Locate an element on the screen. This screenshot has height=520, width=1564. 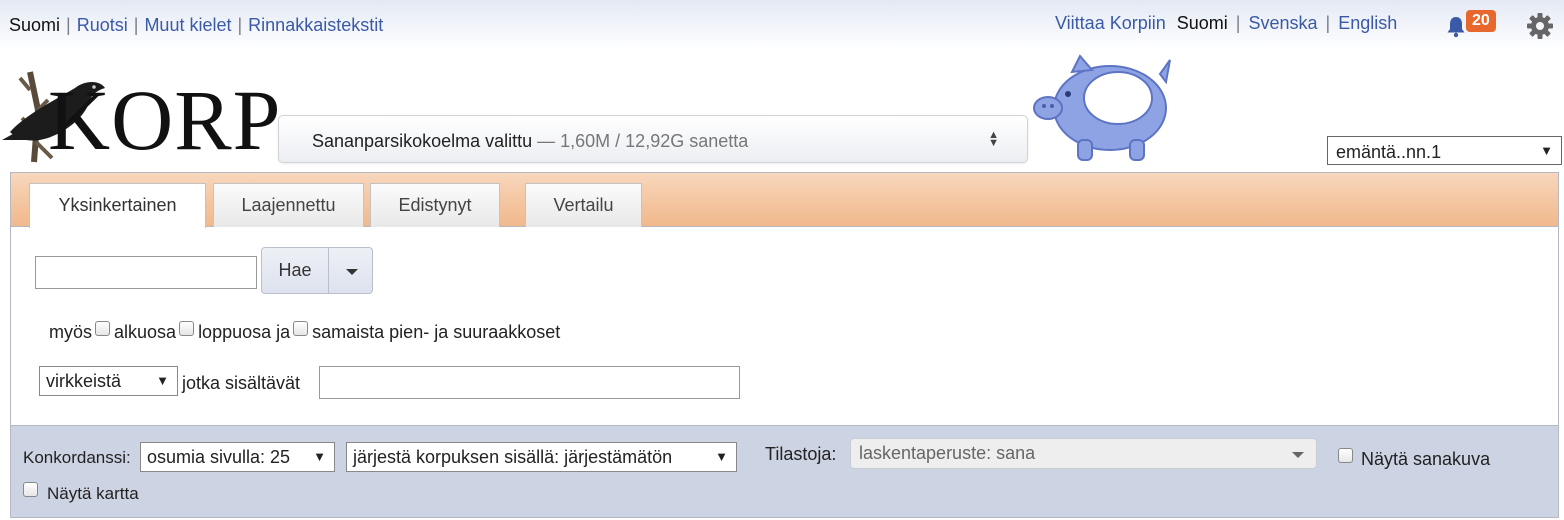
search-history-select: emäntä..nn.1 ▼ is located at coordinates (1444, 150).